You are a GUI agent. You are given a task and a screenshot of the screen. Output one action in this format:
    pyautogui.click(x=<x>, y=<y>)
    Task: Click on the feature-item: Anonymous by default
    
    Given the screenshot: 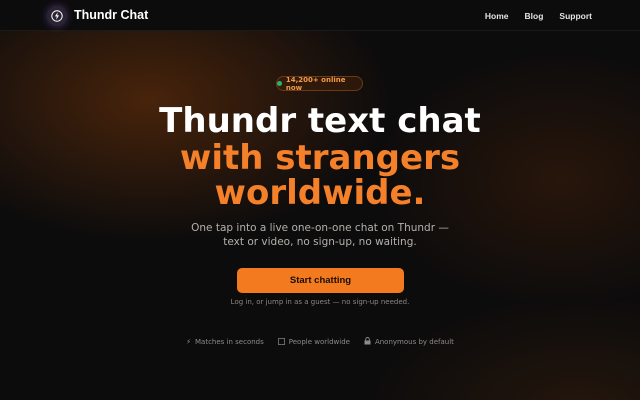 What is the action you would take?
    pyautogui.click(x=409, y=342)
    